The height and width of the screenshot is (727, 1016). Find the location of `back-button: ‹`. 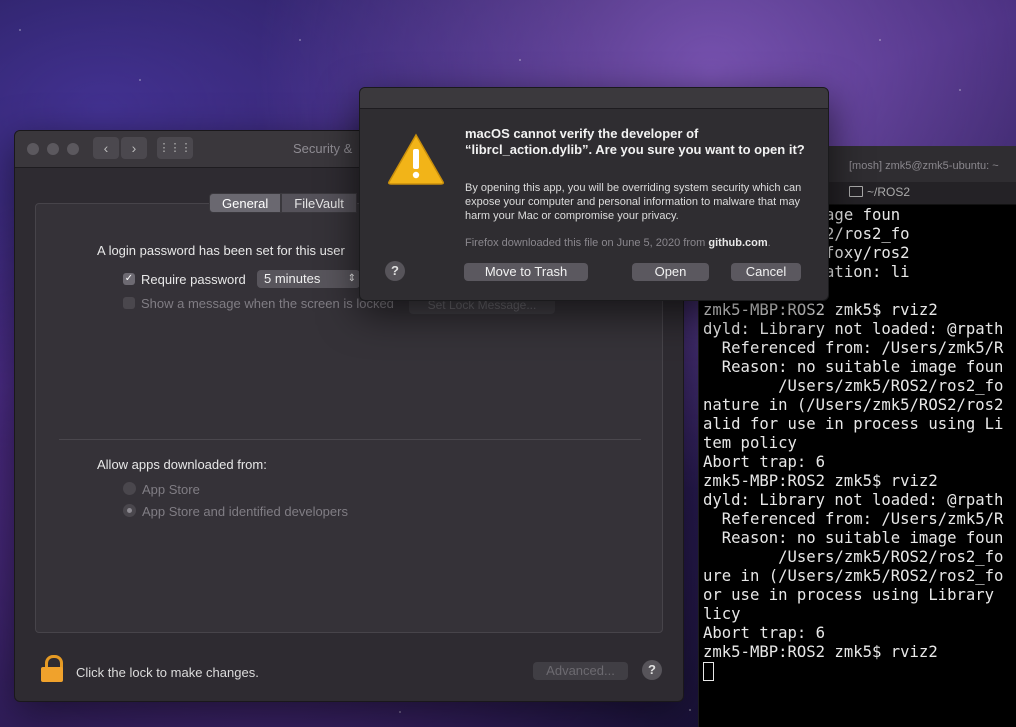

back-button: ‹ is located at coordinates (106, 148).